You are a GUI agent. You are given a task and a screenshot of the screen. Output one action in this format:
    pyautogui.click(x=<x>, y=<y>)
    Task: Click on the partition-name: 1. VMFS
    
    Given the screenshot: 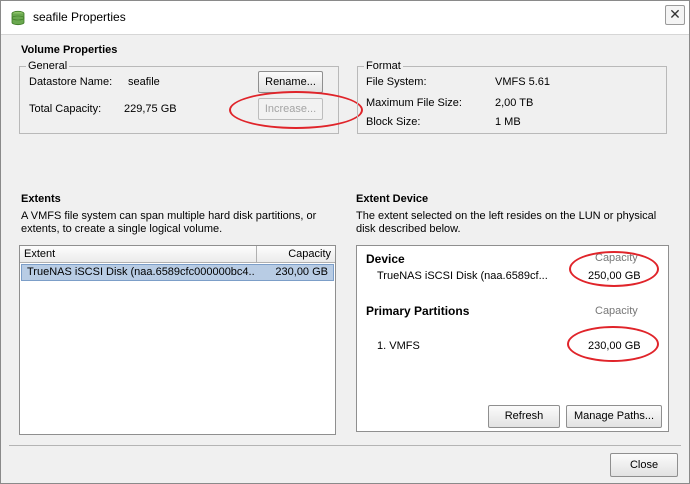 What is the action you would take?
    pyautogui.click(x=398, y=346)
    